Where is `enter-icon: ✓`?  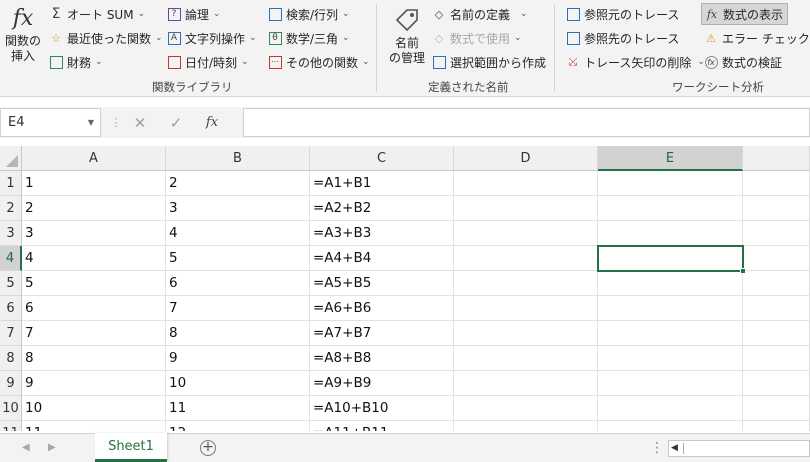
enter-icon: ✓ is located at coordinates (176, 123).